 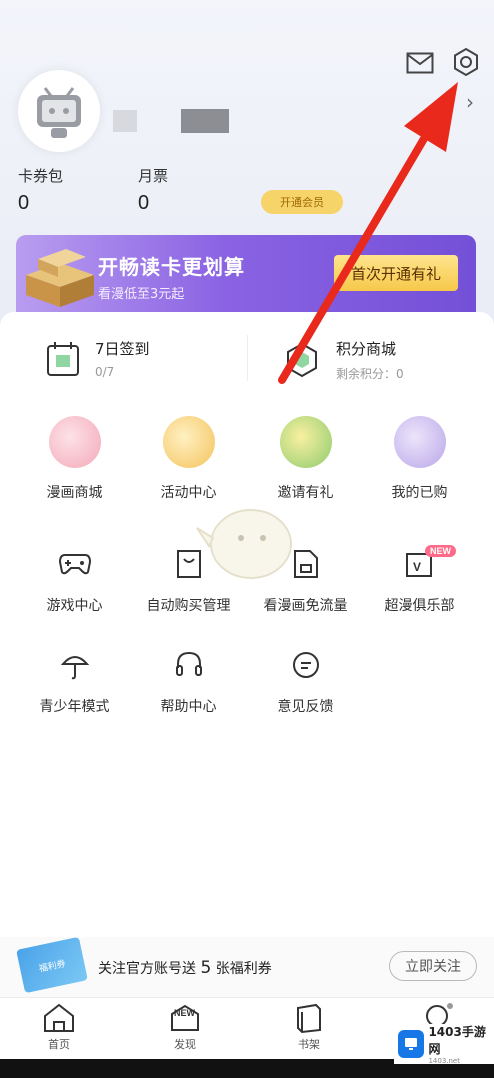 I want to click on bookshelf-icon, so click(x=309, y=1018).